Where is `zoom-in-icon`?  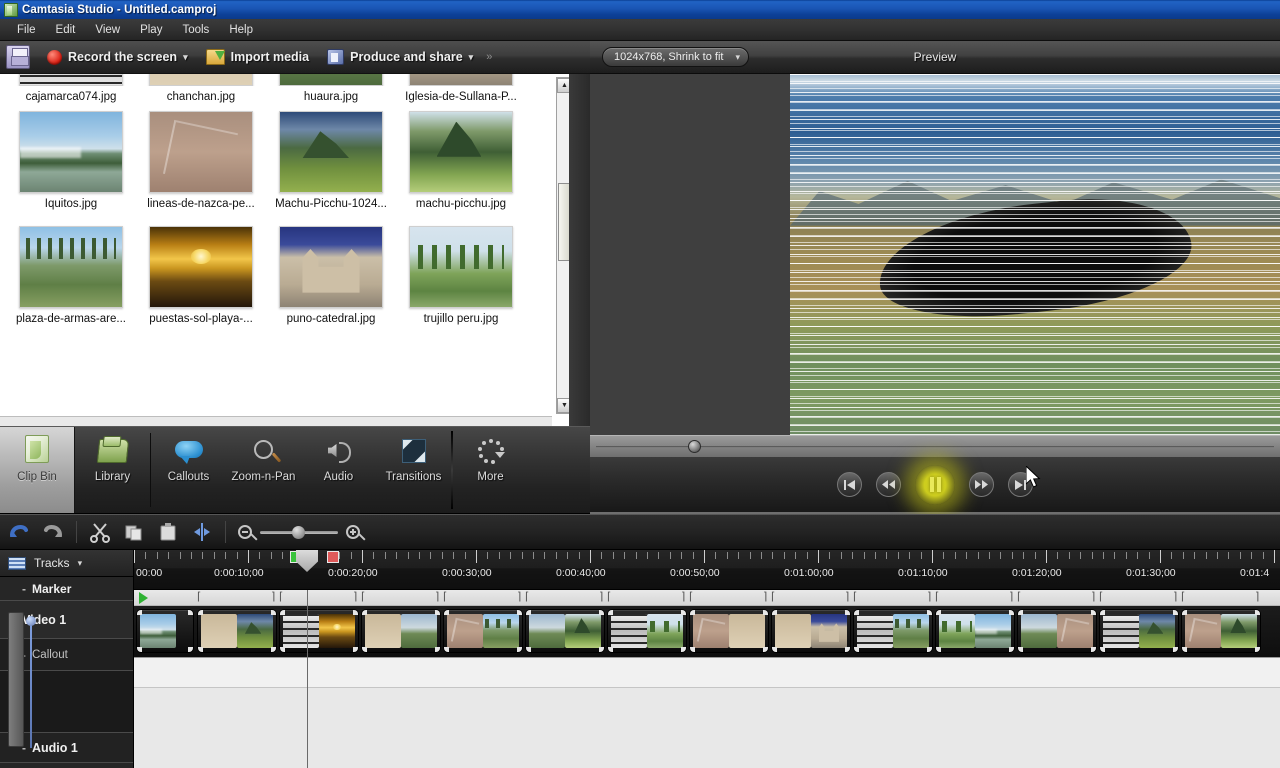 zoom-in-icon is located at coordinates (353, 532).